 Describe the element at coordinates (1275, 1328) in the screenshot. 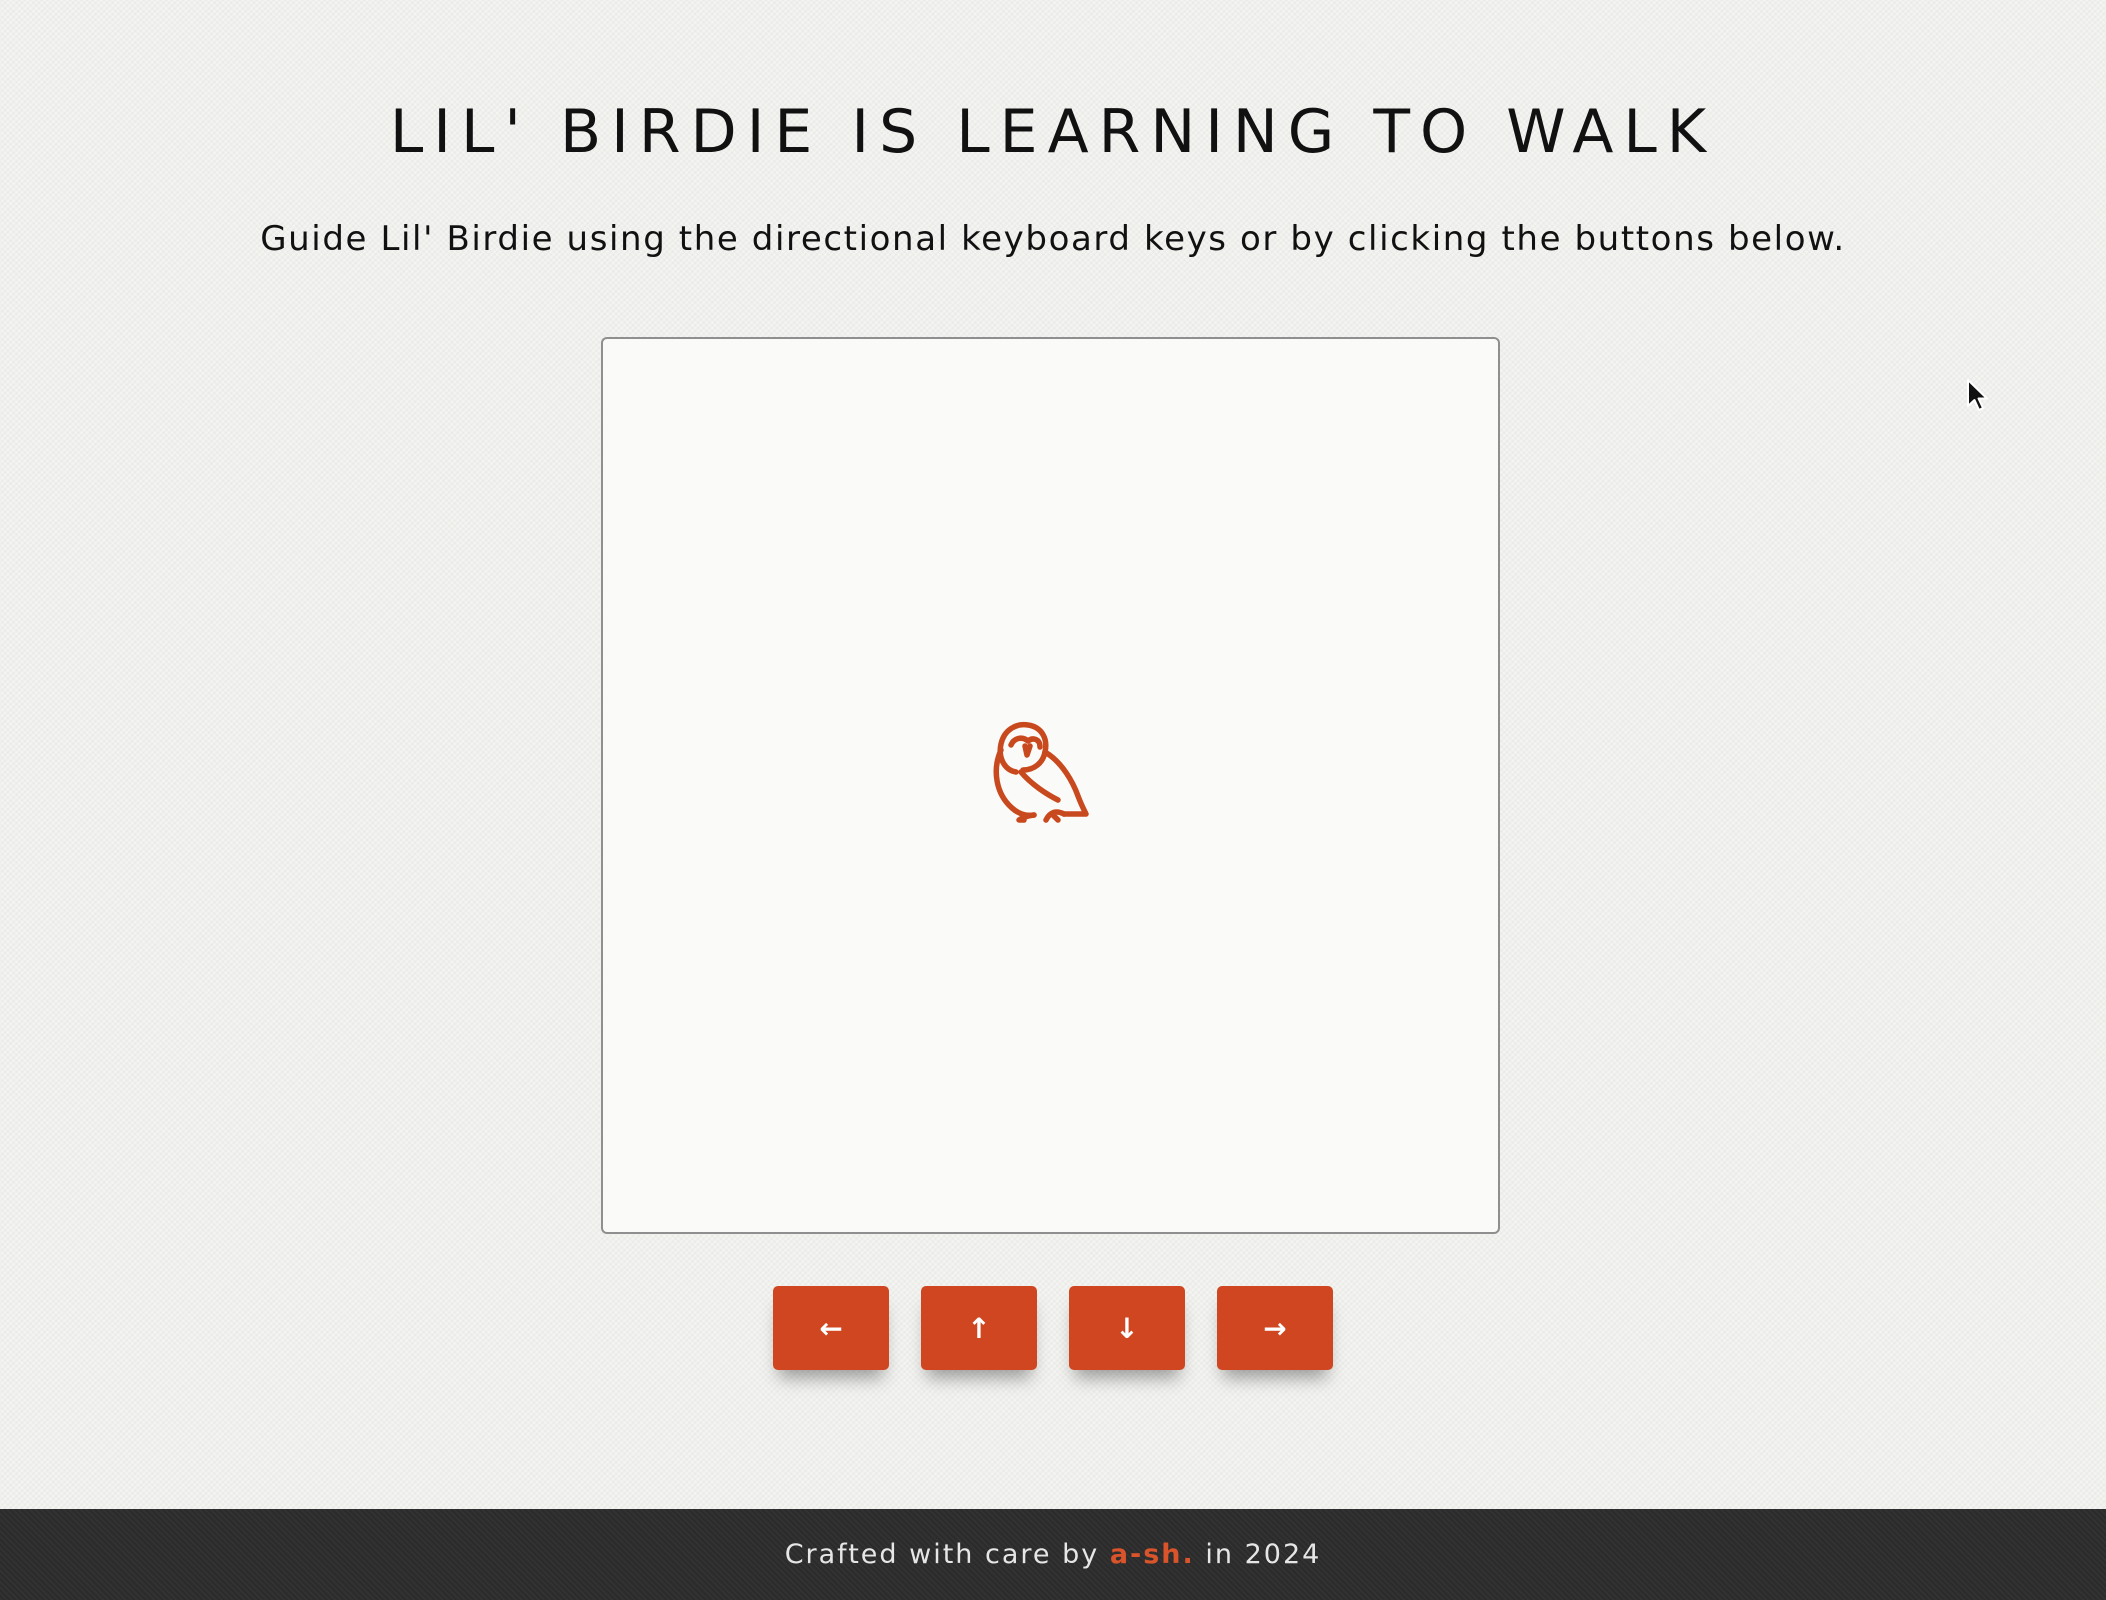

I see `move-right-button: →` at that location.